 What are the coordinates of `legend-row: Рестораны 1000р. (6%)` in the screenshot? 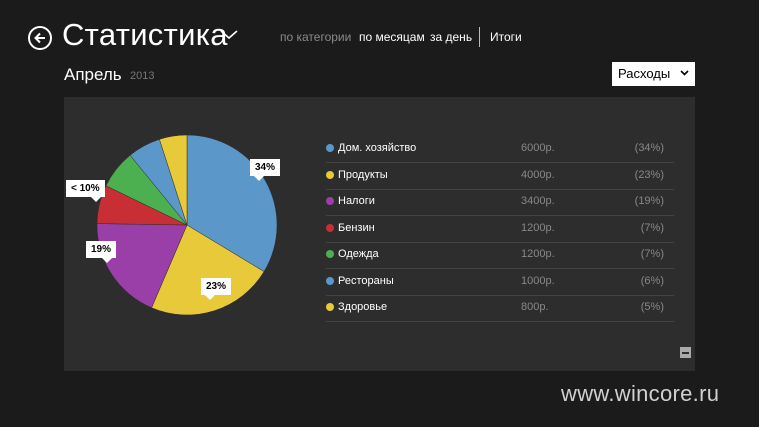 It's located at (500, 282).